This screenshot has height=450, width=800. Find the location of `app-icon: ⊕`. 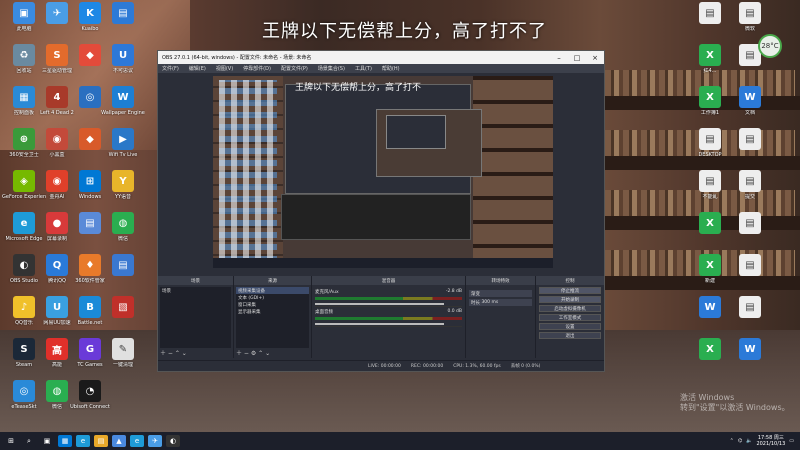

app-icon: ⊕ is located at coordinates (24, 139).